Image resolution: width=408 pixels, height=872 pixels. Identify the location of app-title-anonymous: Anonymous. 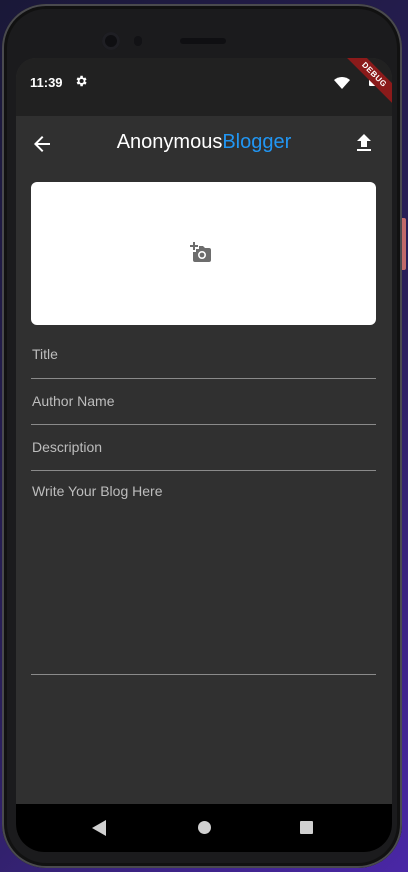
(169, 142).